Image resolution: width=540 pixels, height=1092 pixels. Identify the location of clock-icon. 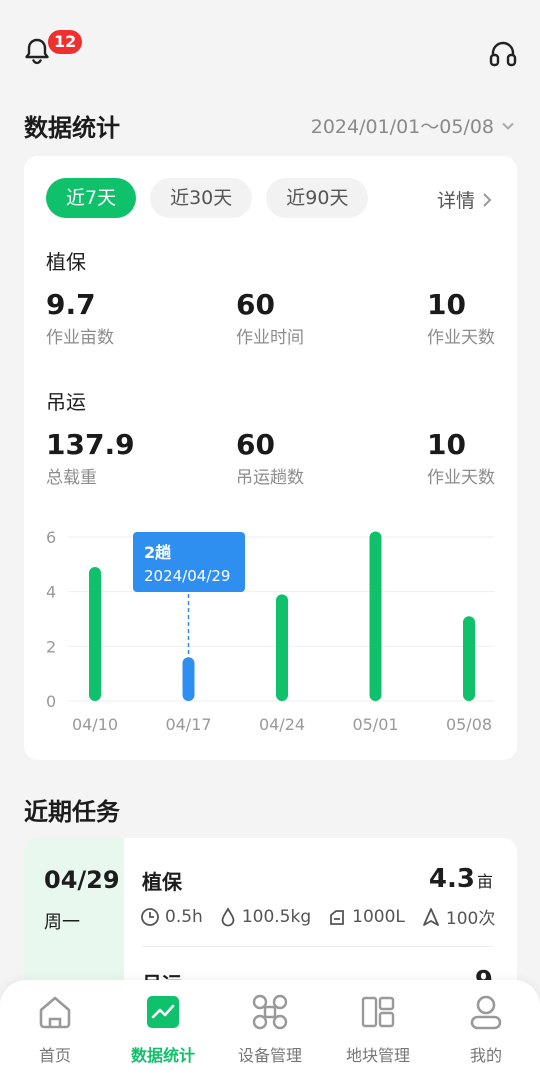
(150, 916).